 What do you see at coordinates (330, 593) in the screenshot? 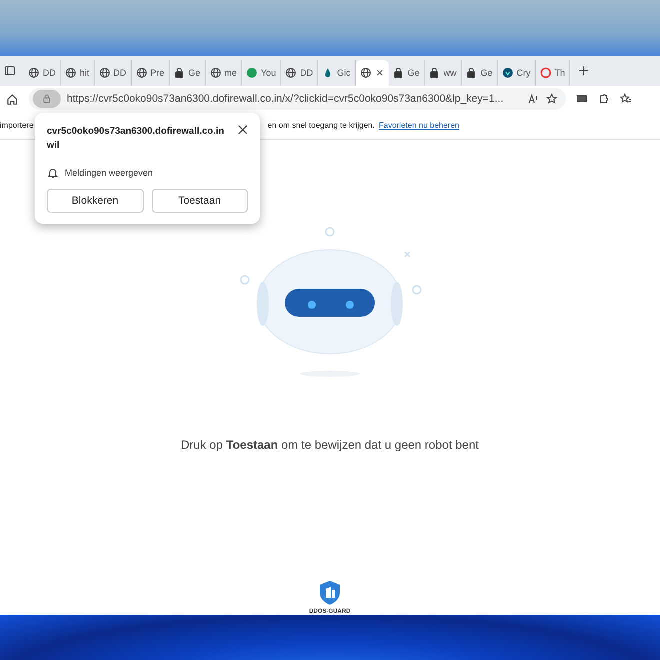
I see `shield-logo-icon` at bounding box center [330, 593].